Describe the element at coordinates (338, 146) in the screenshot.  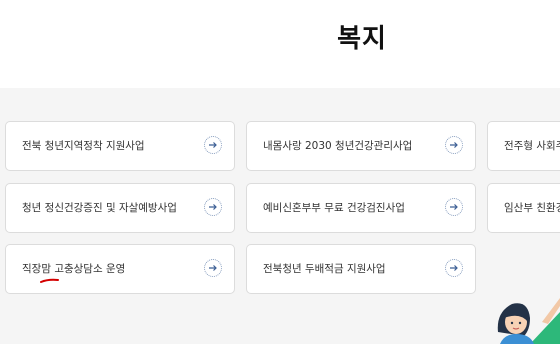
I see `program-card-label: 내몸사랑 2030 청년건강관리사업` at that location.